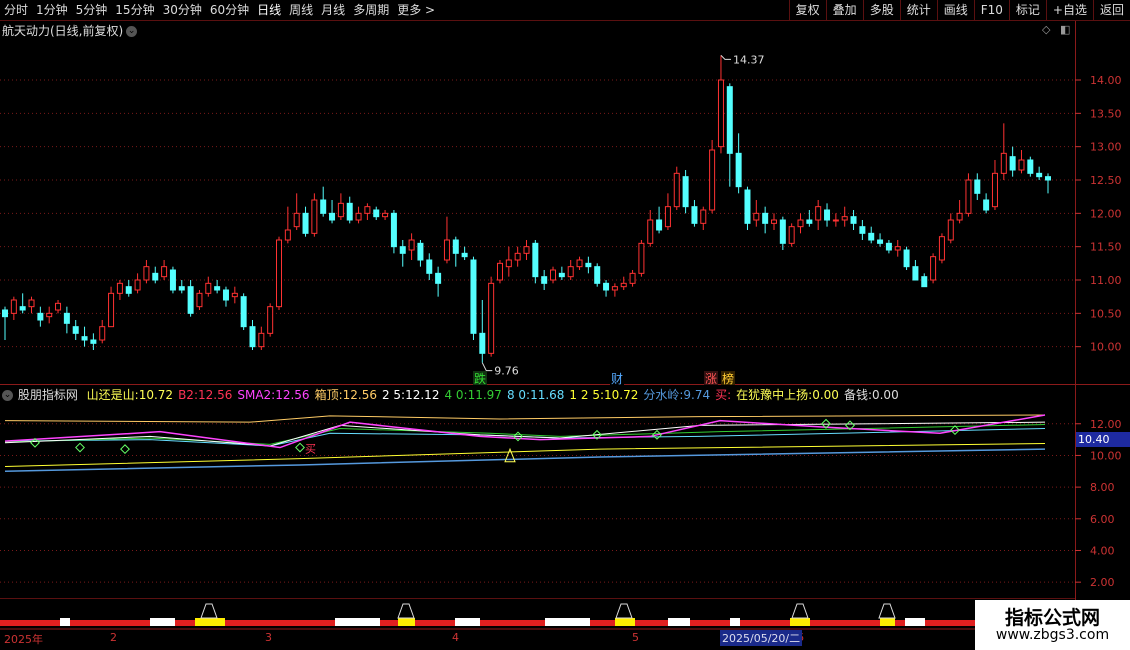 This screenshot has width=1130, height=650. Describe the element at coordinates (23, 639) in the screenshot. I see `date-year: 2025年` at that location.